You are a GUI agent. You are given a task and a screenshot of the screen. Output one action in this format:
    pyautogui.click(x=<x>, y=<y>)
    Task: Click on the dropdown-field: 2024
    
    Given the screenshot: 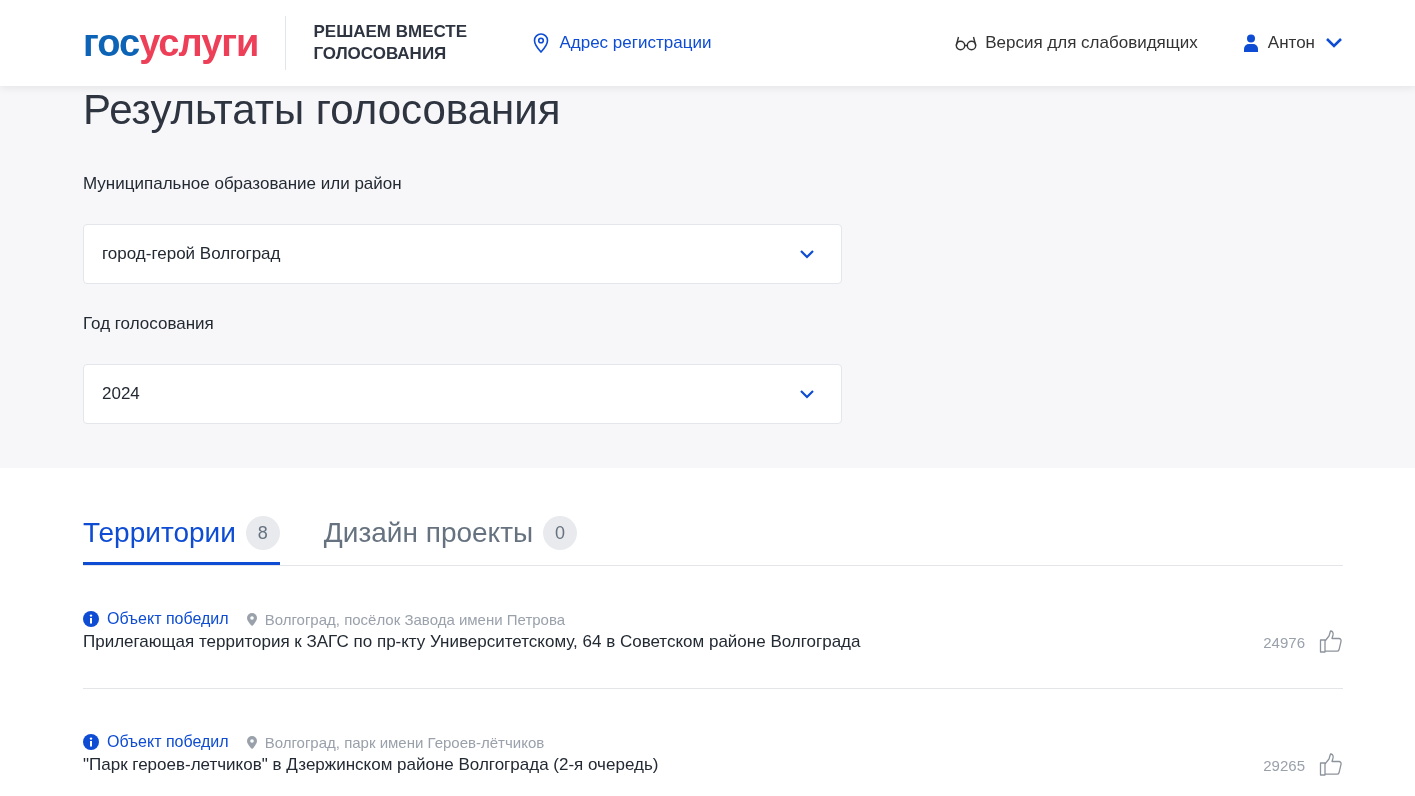 What is the action you would take?
    pyautogui.click(x=462, y=394)
    